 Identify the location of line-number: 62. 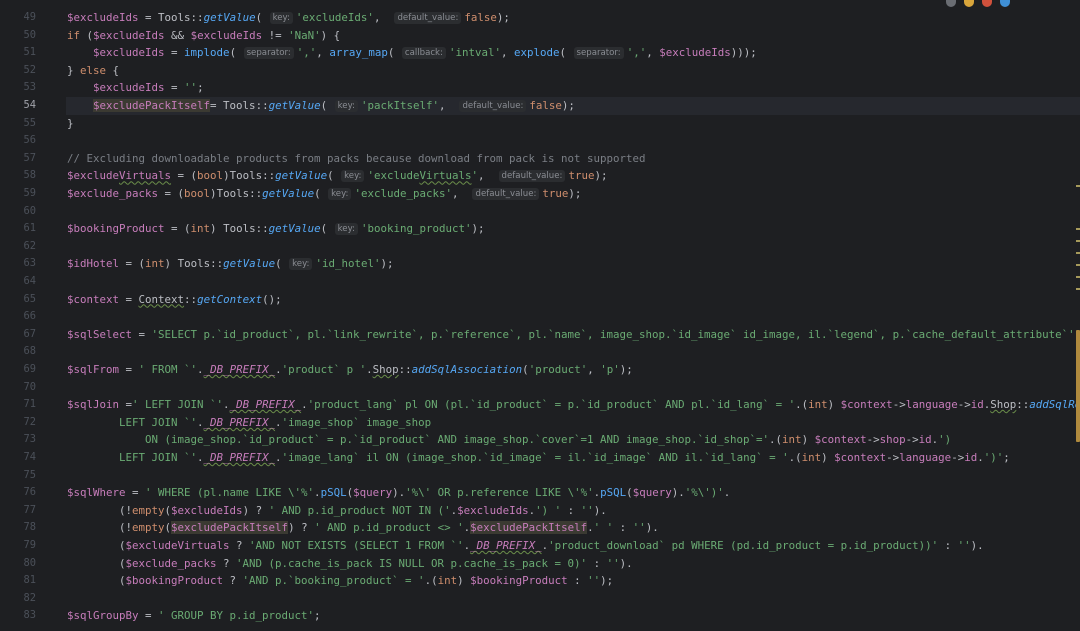
(18, 247).